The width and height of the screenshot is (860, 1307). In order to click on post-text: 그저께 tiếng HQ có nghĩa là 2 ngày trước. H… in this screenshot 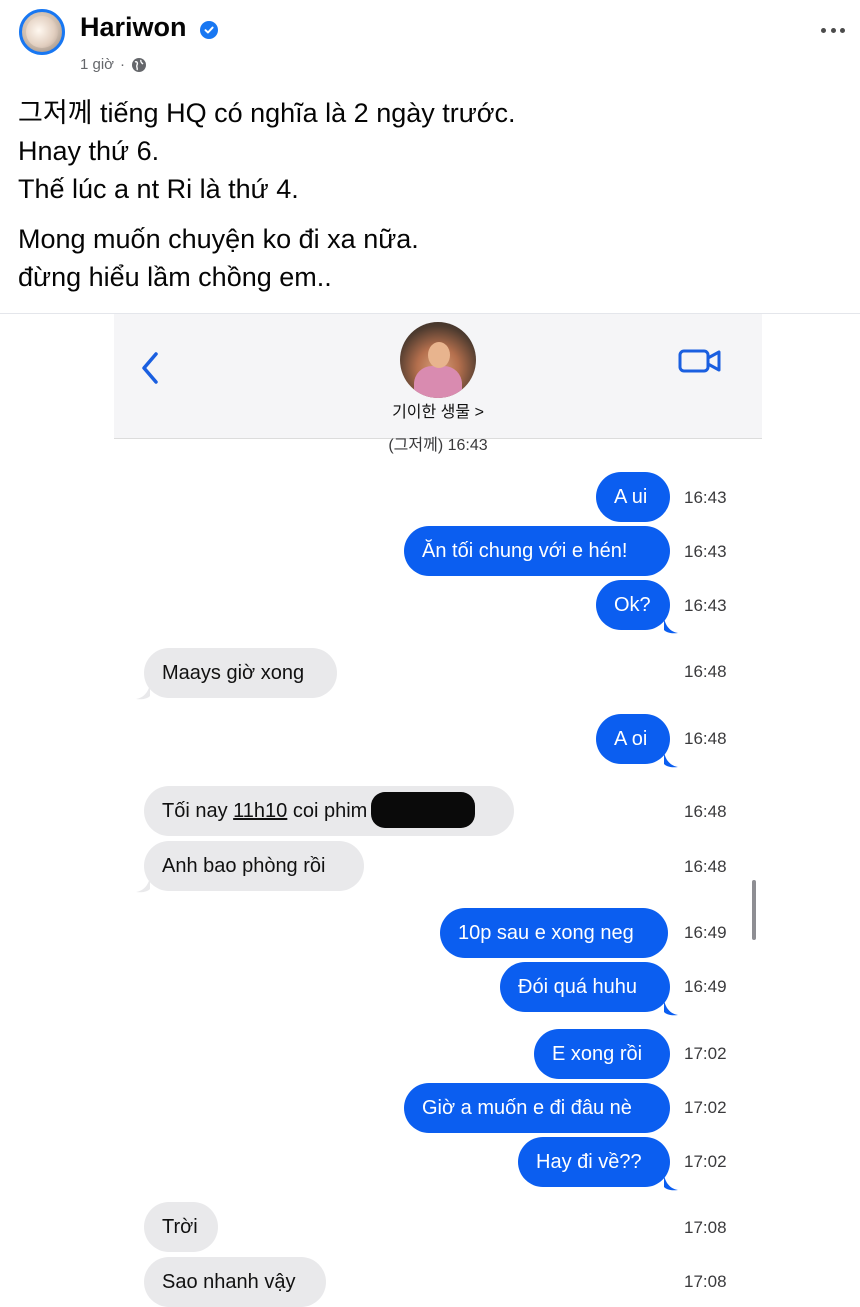, I will do `click(428, 195)`.